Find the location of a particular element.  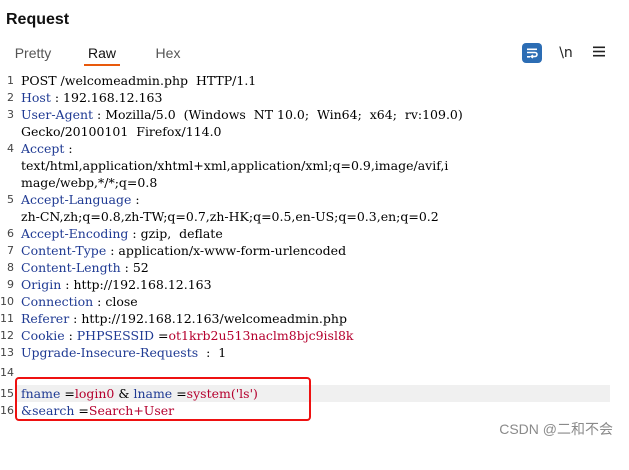

line-number: 8 is located at coordinates (10, 267).